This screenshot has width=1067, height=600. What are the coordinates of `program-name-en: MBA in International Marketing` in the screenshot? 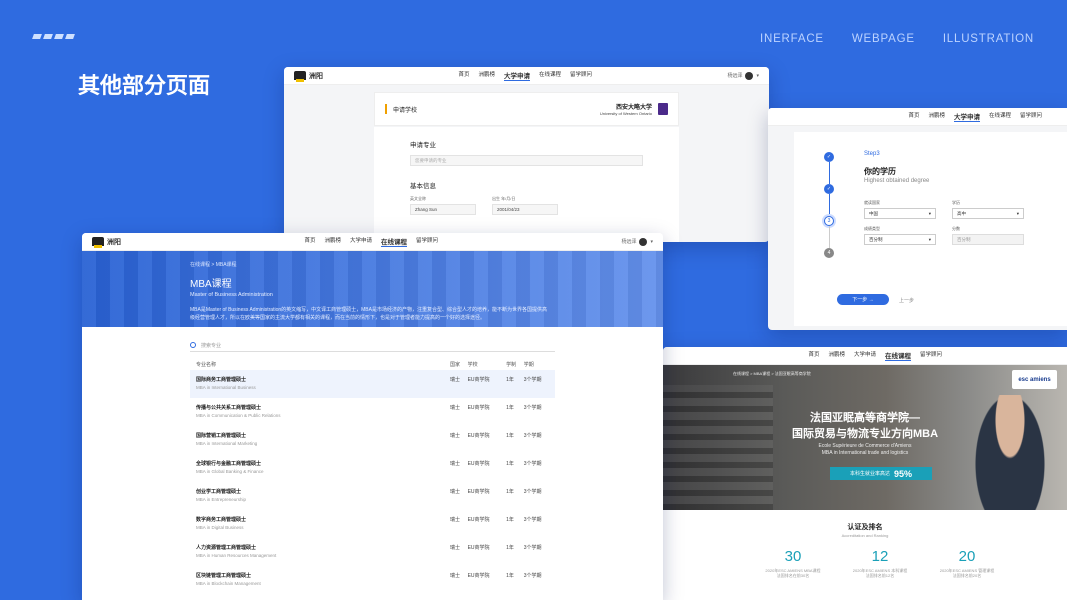 It's located at (227, 443).